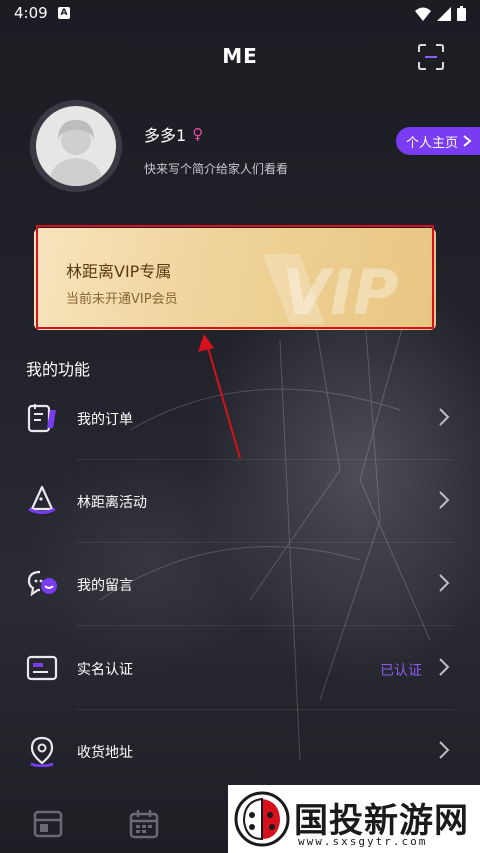 This screenshot has height=853, width=480. Describe the element at coordinates (354, 819) in the screenshot. I see `site-watermark: 国投新游网 www.sxsgytr.com` at that location.